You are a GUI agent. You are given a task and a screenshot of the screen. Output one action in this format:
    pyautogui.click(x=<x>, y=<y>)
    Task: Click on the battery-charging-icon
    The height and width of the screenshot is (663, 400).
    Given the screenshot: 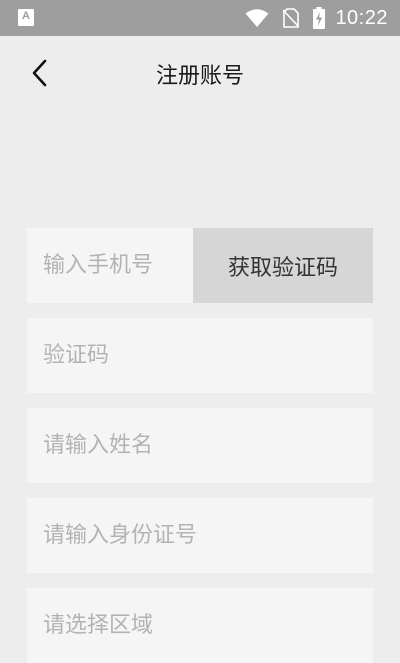 What is the action you would take?
    pyautogui.click(x=319, y=18)
    